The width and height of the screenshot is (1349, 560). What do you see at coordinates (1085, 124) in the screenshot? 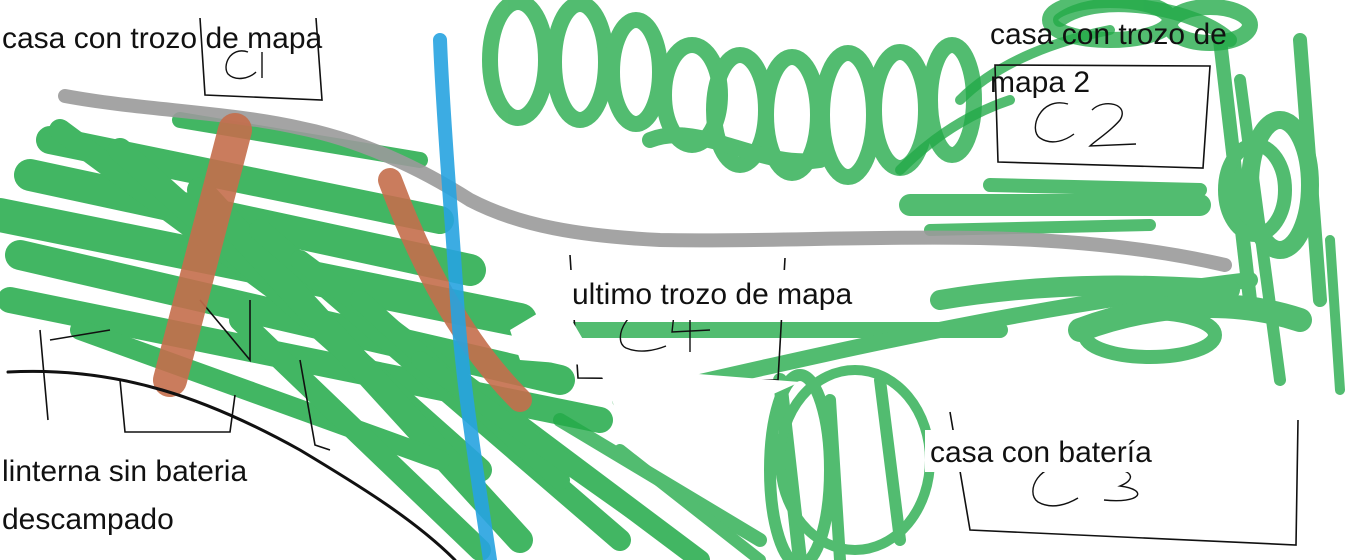
I see `marker-c2` at bounding box center [1085, 124].